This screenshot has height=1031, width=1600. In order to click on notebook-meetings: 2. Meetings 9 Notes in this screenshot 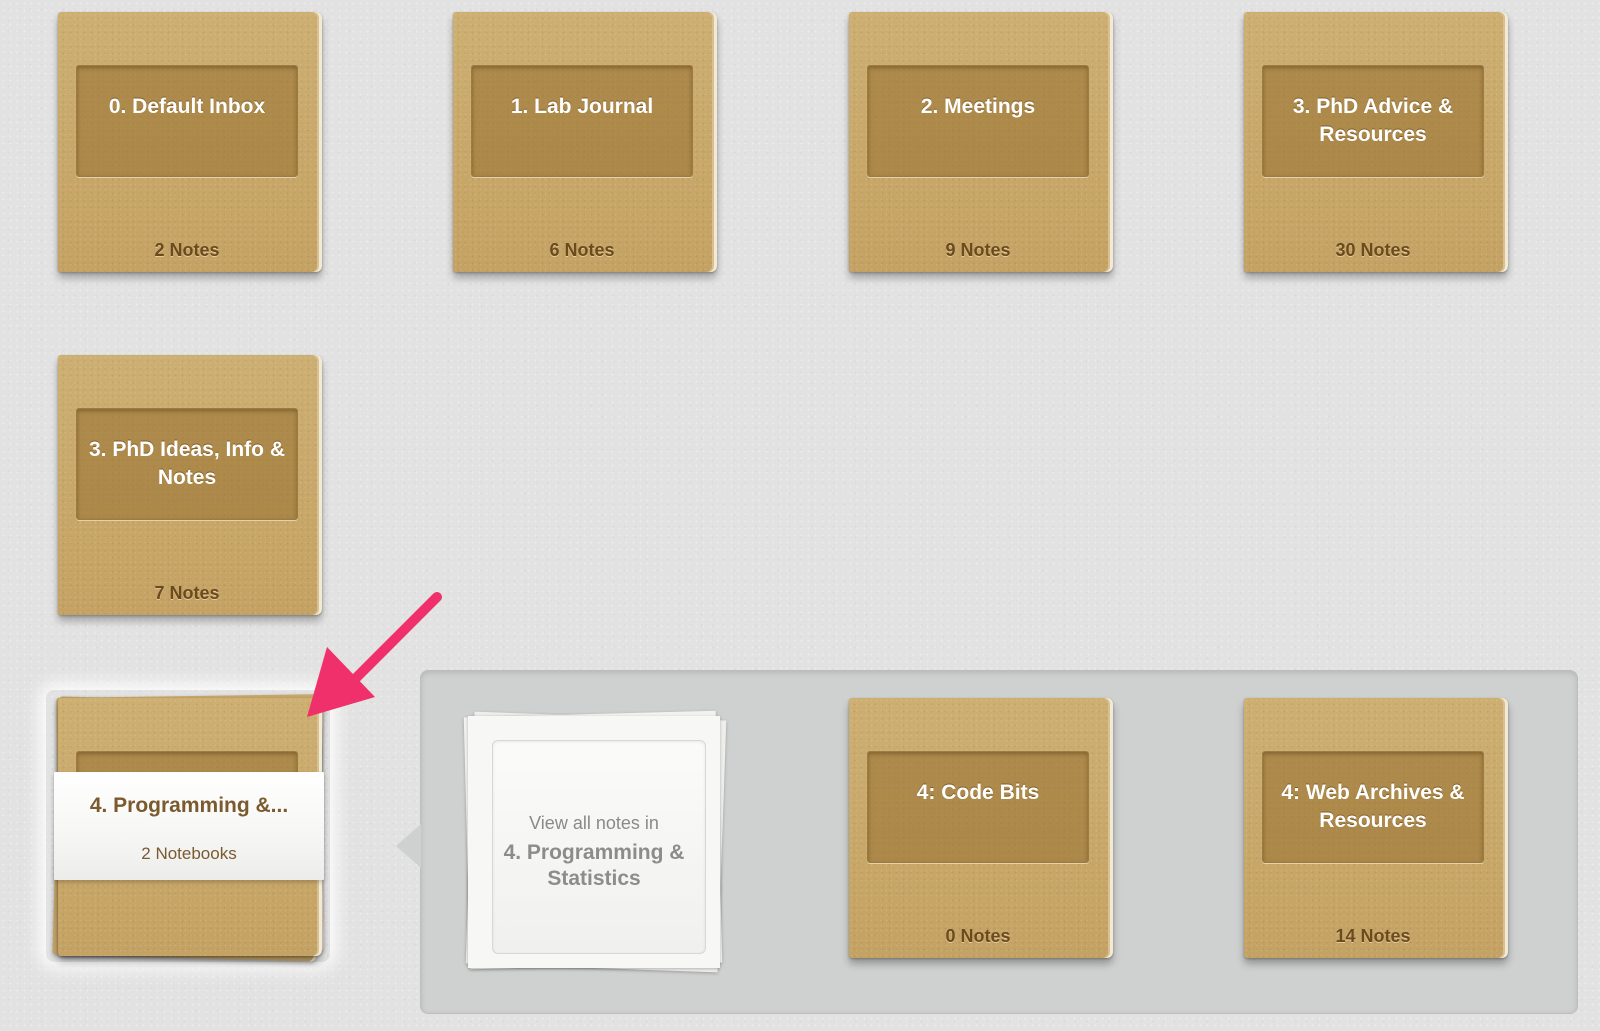, I will do `click(981, 142)`.